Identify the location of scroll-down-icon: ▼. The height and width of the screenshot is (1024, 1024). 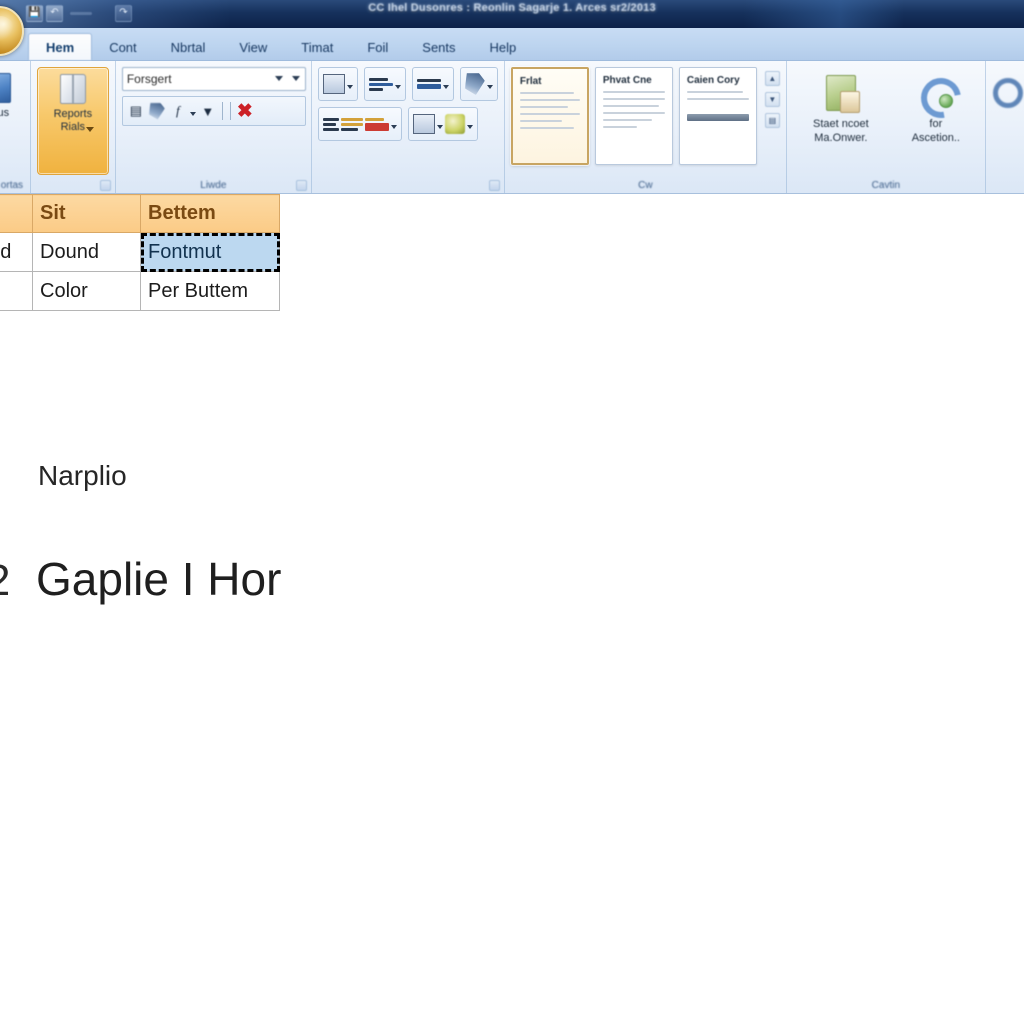
(772, 99).